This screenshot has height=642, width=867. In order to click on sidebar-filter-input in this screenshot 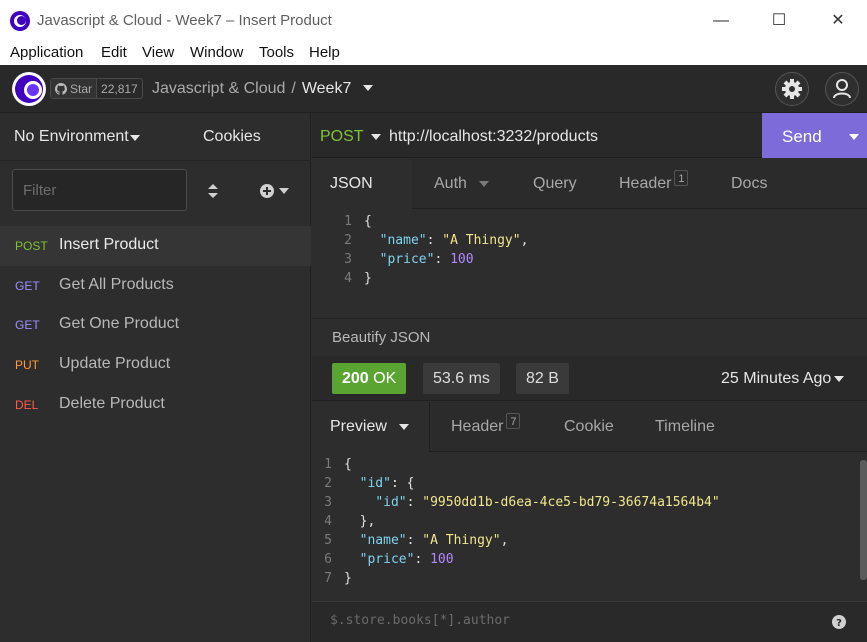, I will do `click(99, 190)`.